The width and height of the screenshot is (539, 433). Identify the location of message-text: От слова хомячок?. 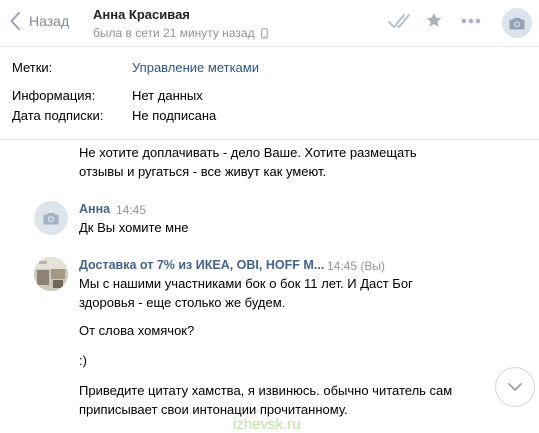
(137, 330).